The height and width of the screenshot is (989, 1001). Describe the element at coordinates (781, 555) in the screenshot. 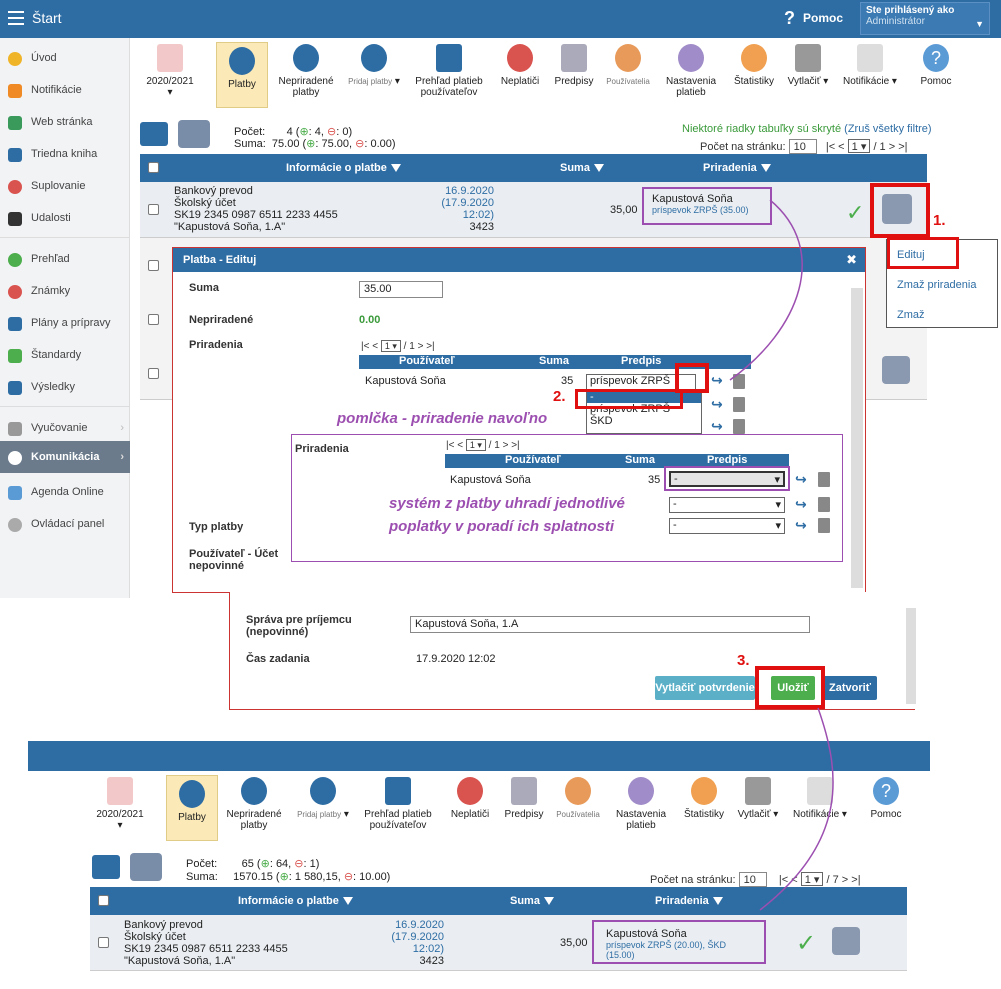

I see `annotation-connectors` at that location.